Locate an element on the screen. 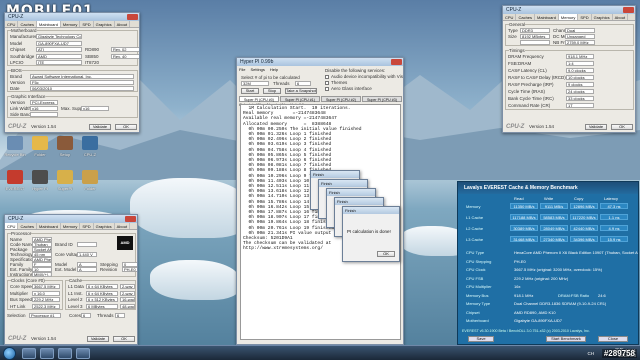 This screenshot has height=360, width=640. tab-cpu-2: Super PI (CPU #2) is located at coordinates (341, 99).